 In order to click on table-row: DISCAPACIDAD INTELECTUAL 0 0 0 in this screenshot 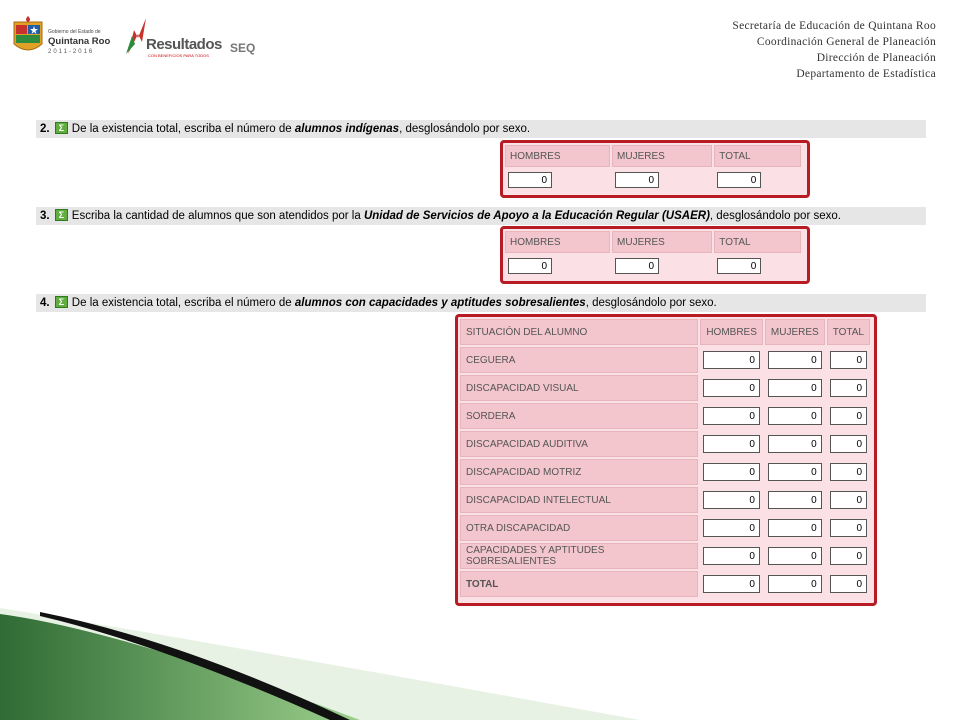, I will do `click(665, 500)`.